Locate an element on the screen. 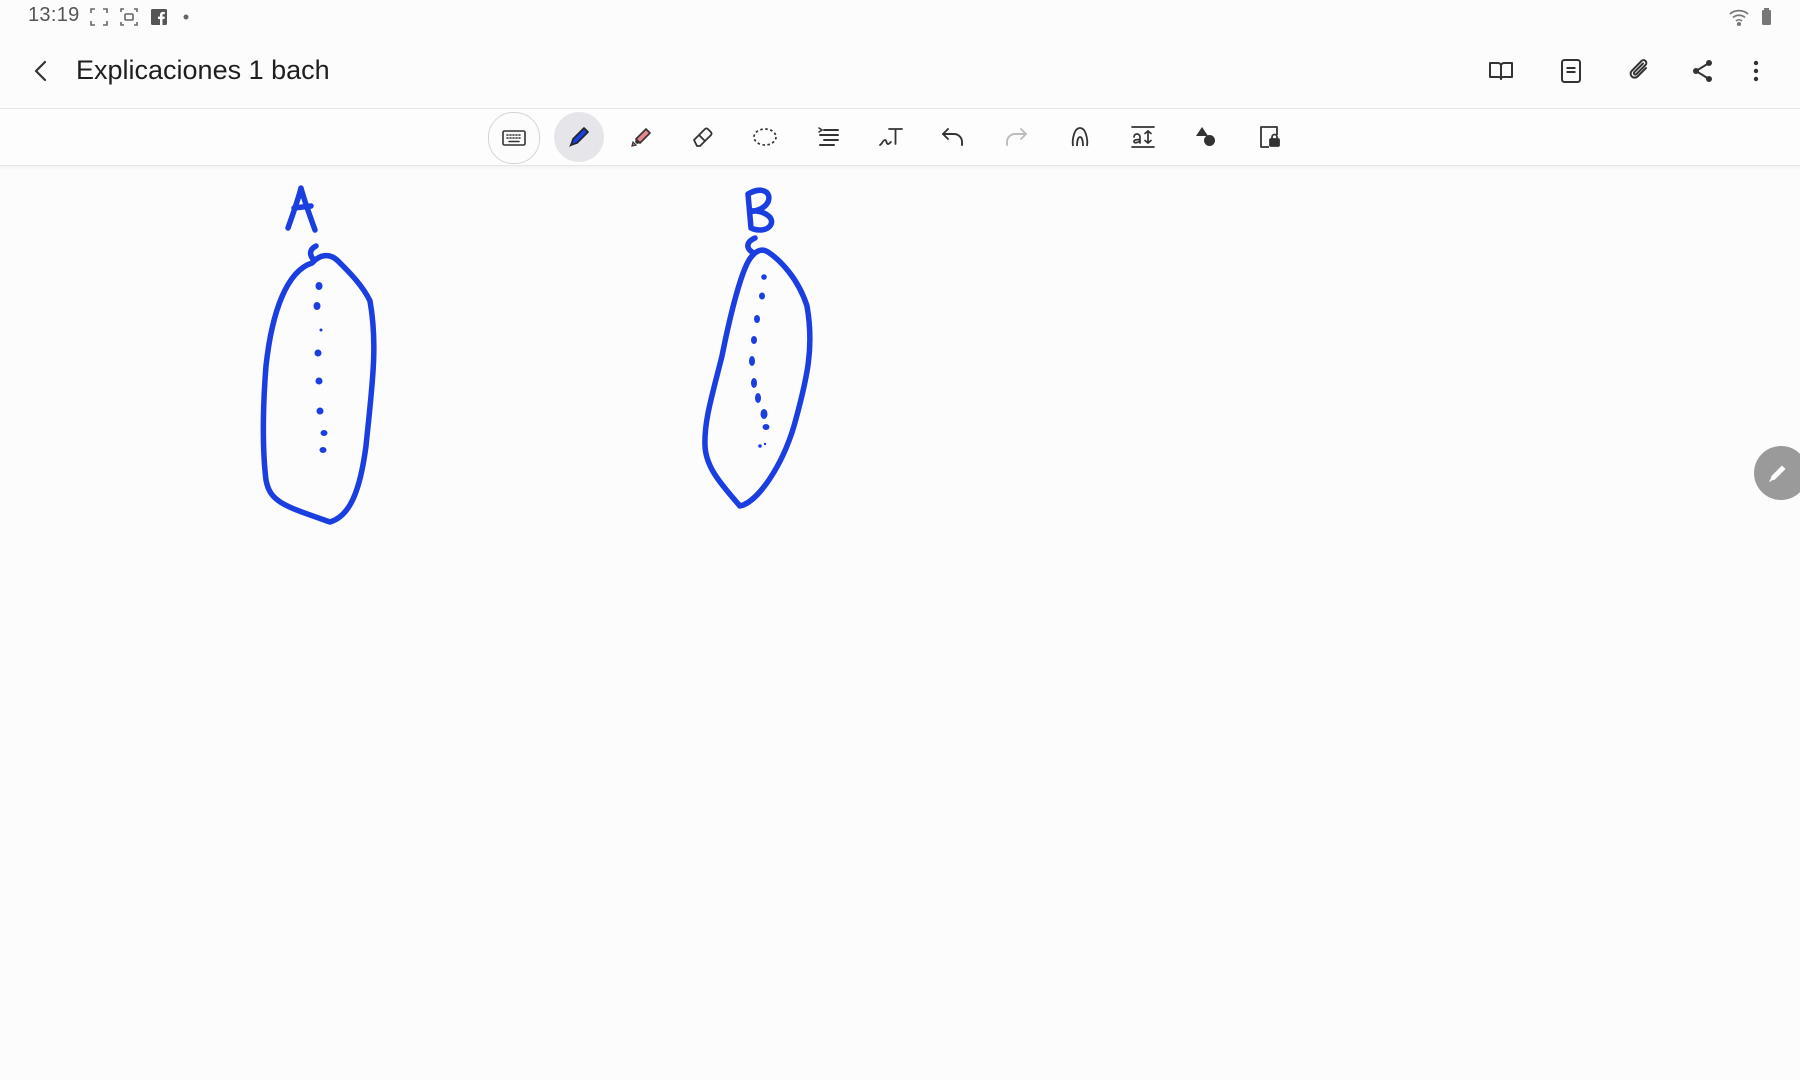  page-layout-button is located at coordinates (1571, 71).